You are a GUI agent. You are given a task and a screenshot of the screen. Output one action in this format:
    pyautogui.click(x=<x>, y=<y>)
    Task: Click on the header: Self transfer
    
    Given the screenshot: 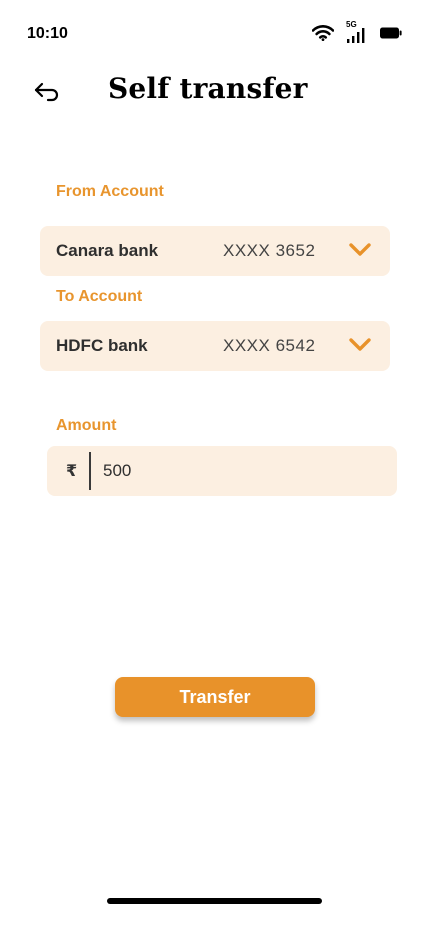 What is the action you would take?
    pyautogui.click(x=215, y=92)
    